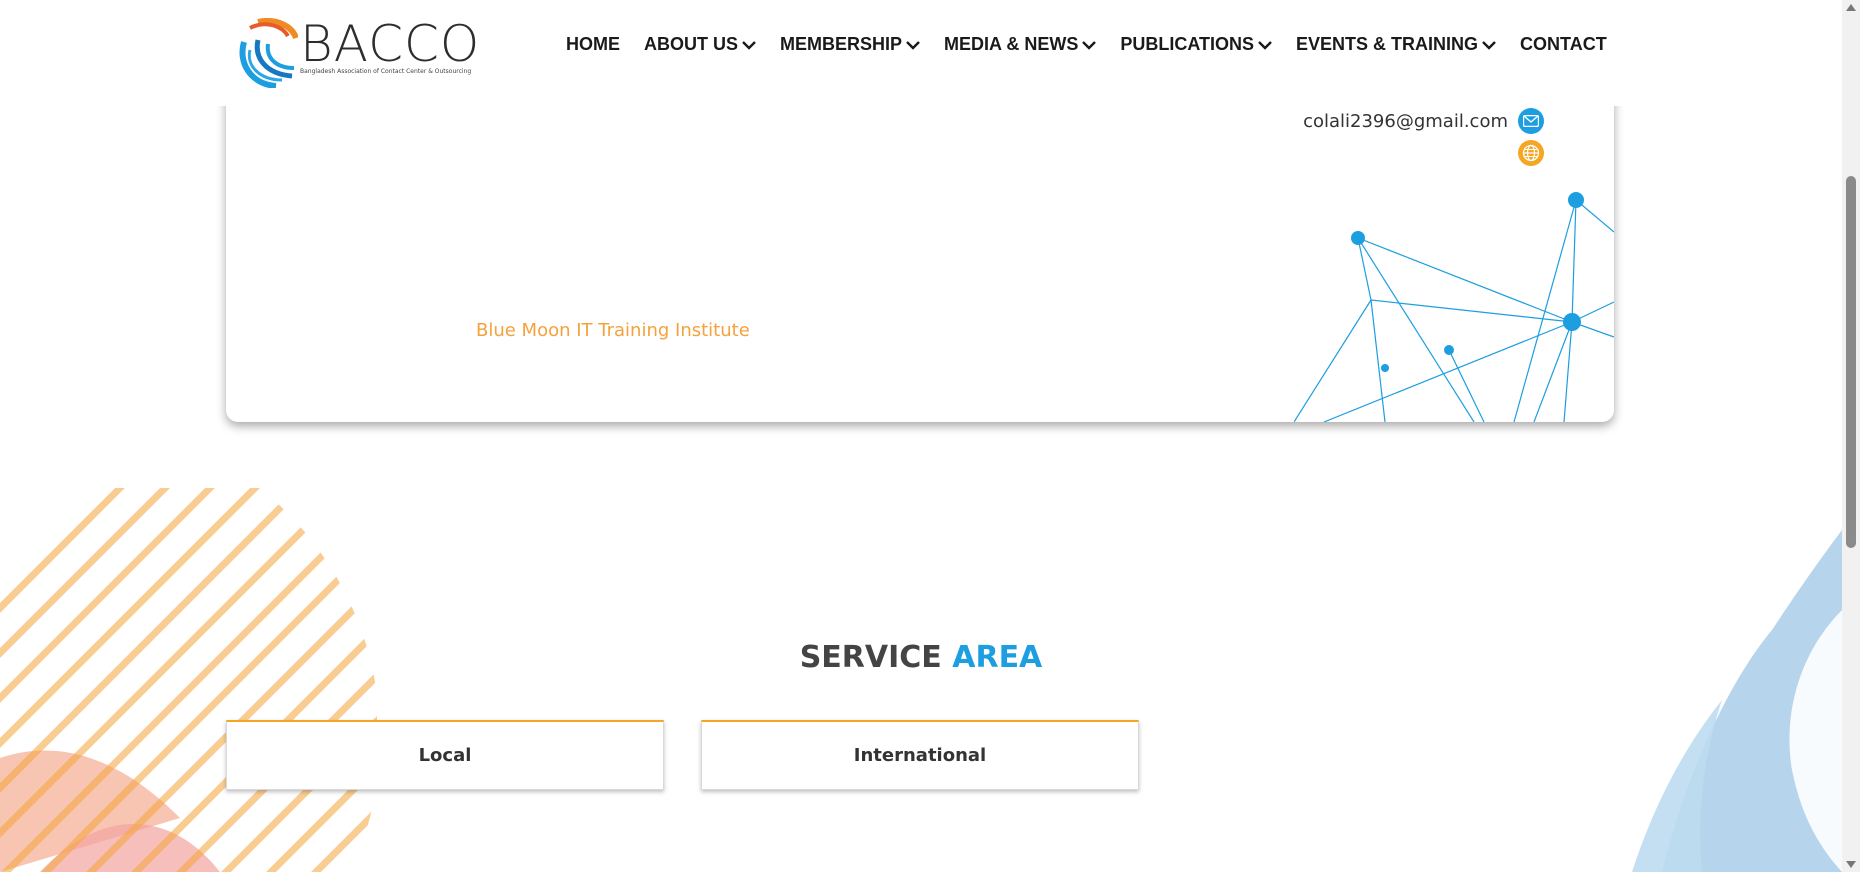 This screenshot has width=1860, height=872. I want to click on nav-label: CONTACT, so click(1563, 44).